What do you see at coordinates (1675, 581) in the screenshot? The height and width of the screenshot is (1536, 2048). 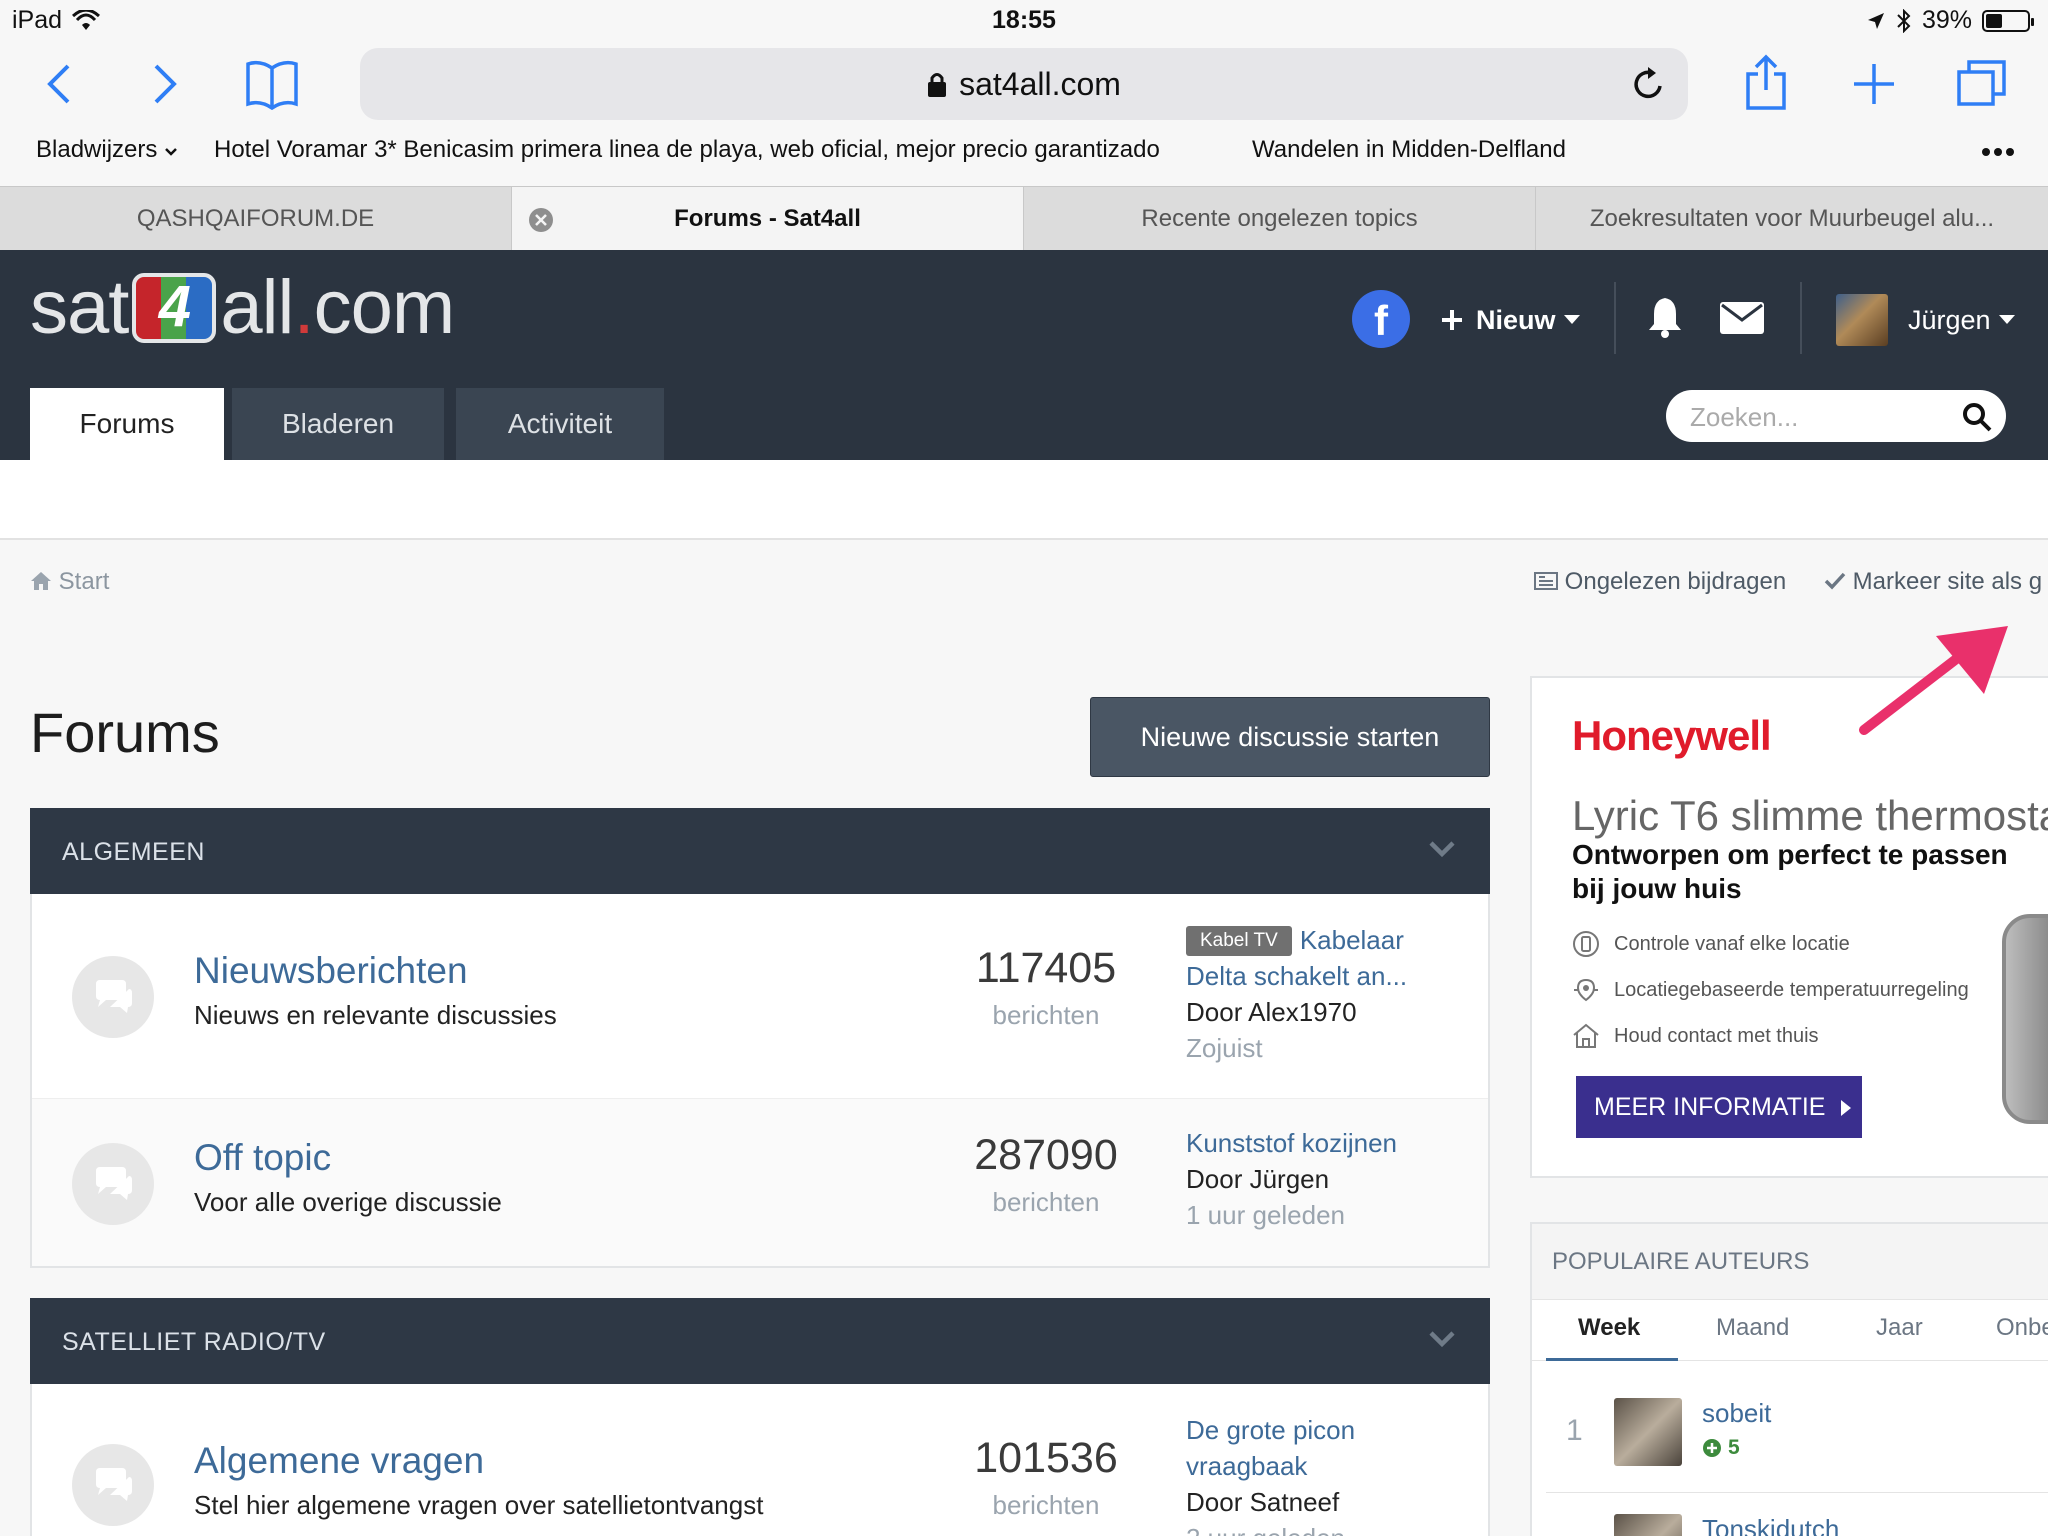 I see `unread-posts-label: Ongelezen bijdragen` at bounding box center [1675, 581].